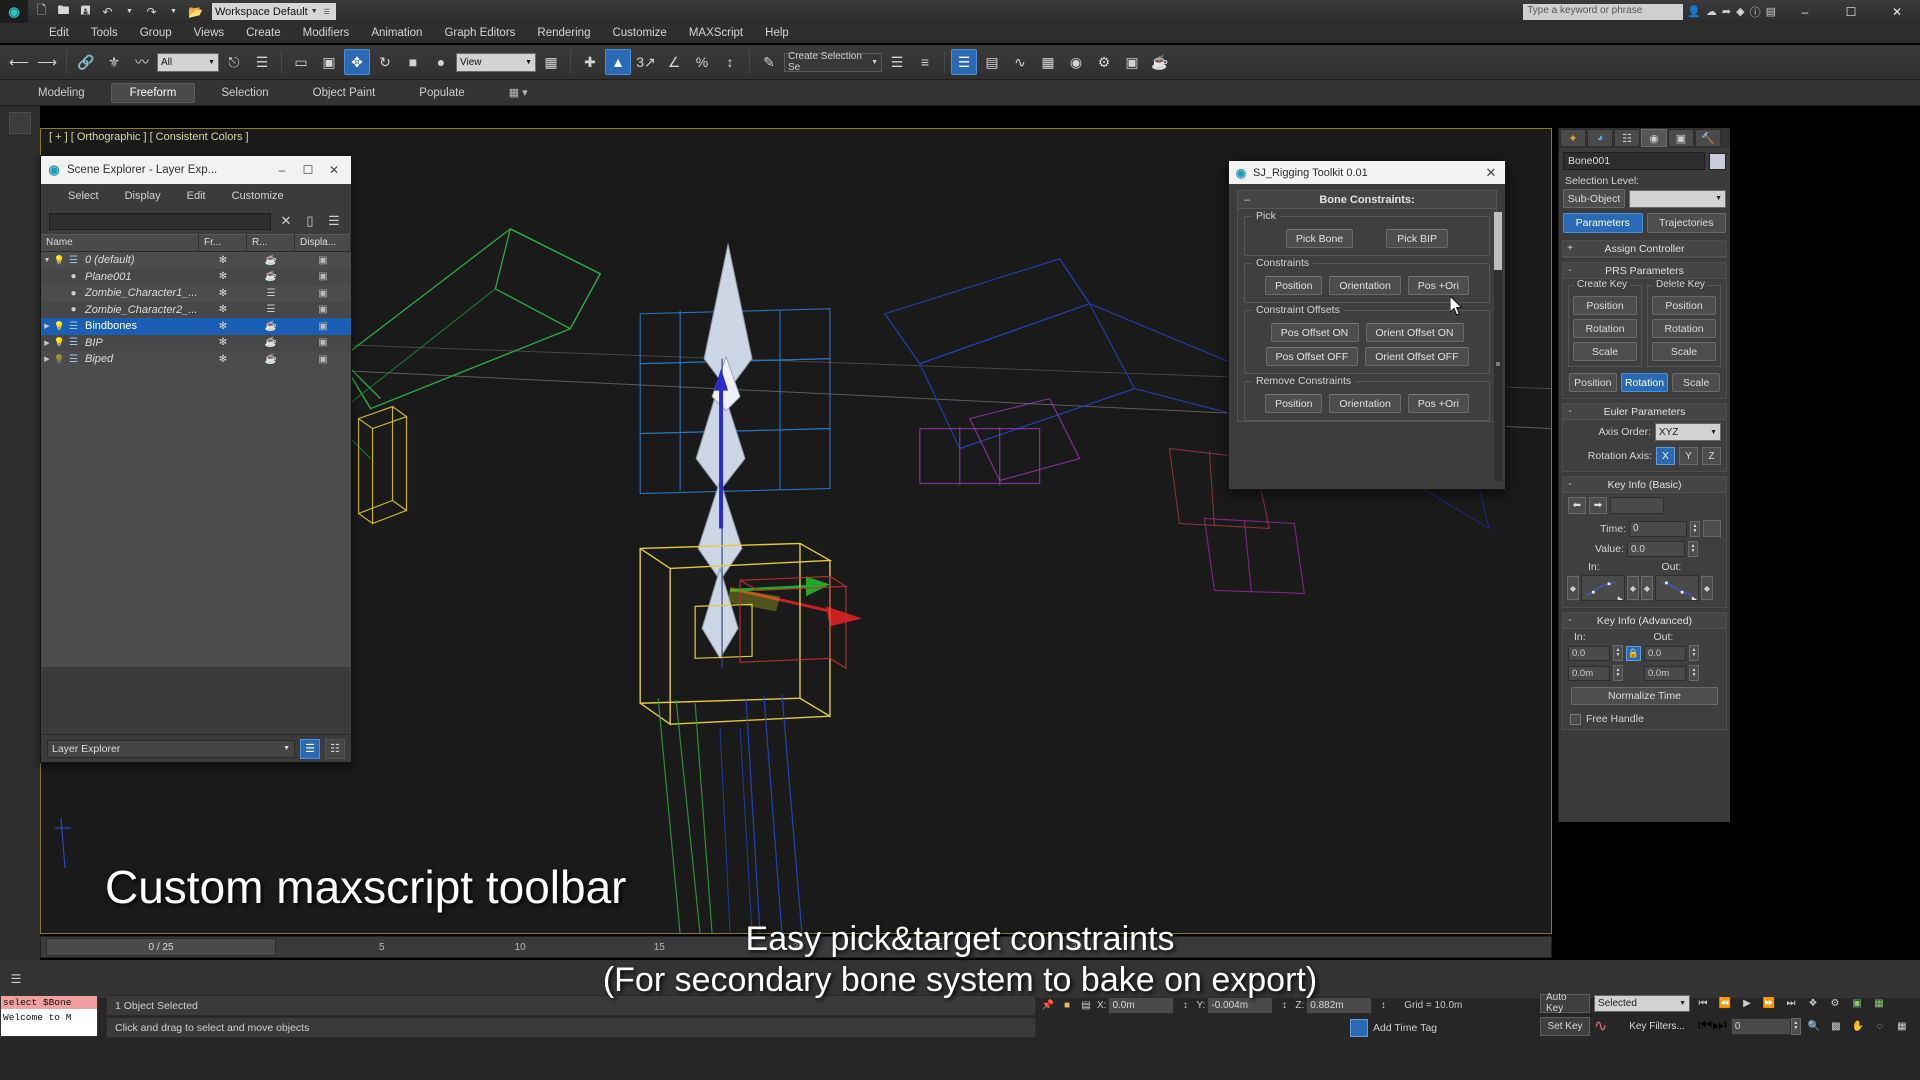 This screenshot has height=1080, width=1920. What do you see at coordinates (396, 33) in the screenshot?
I see `menu-item-animation: Animation` at bounding box center [396, 33].